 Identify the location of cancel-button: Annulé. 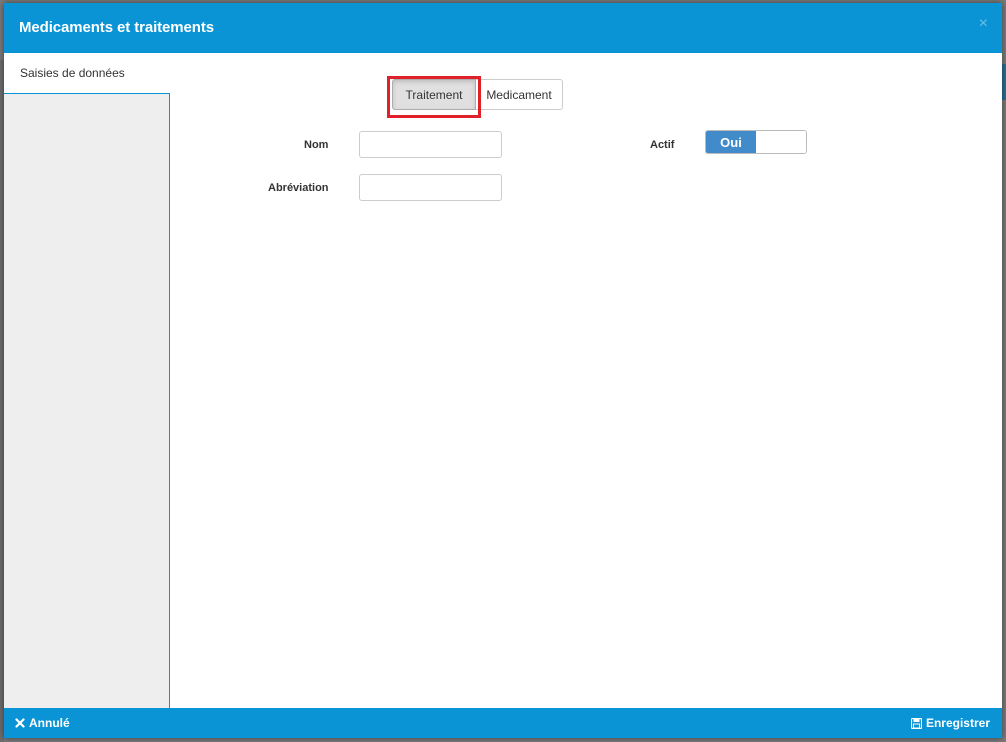
(42, 723).